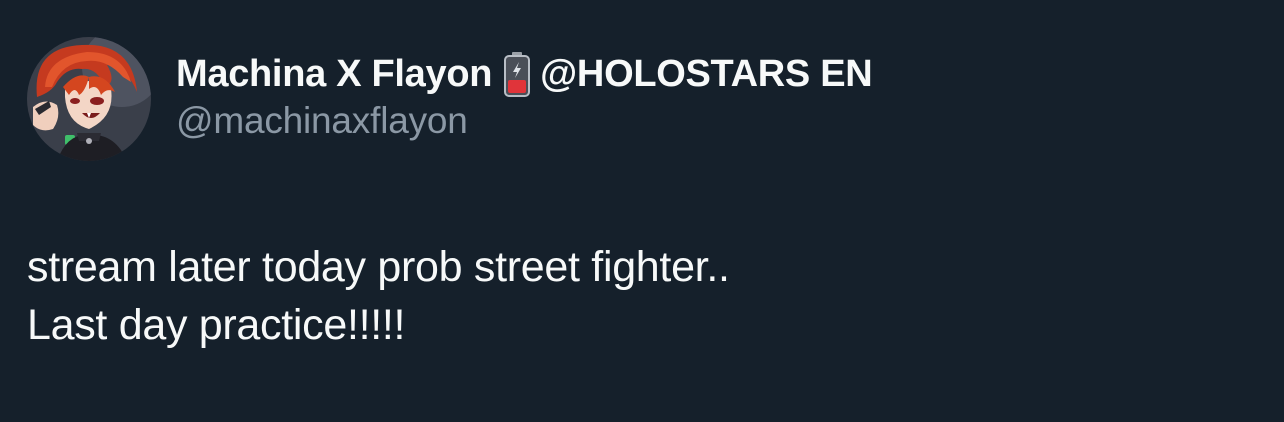 The image size is (1284, 422). I want to click on avatar, so click(89, 99).